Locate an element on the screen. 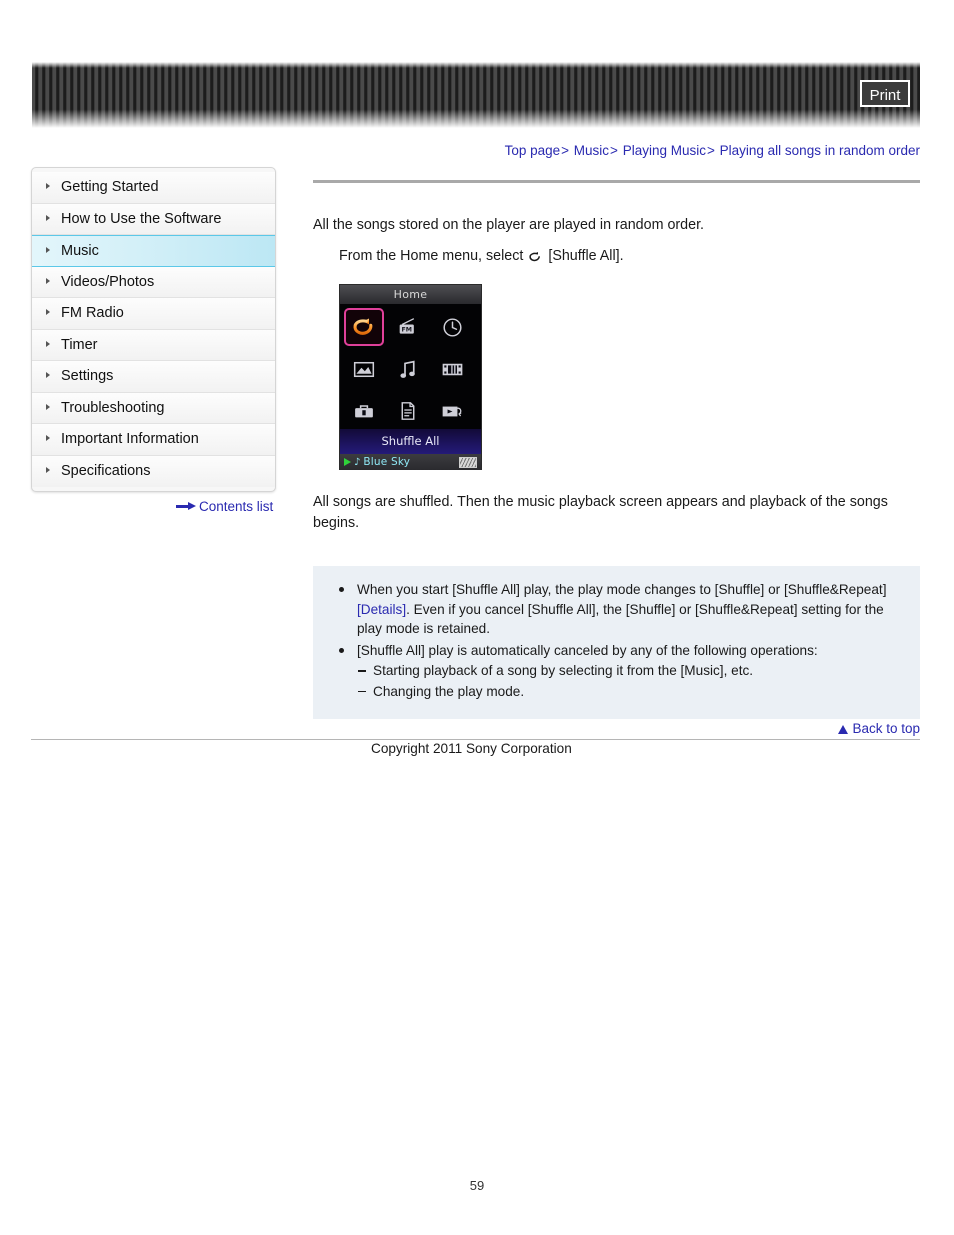  back-to-top-container: Back to top is located at coordinates (616, 728).